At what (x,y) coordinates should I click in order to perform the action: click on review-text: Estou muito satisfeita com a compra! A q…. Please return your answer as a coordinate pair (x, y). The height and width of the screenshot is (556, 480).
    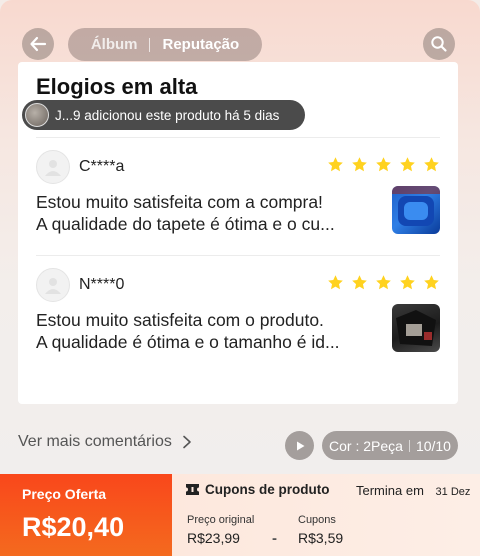
    Looking at the image, I should click on (206, 213).